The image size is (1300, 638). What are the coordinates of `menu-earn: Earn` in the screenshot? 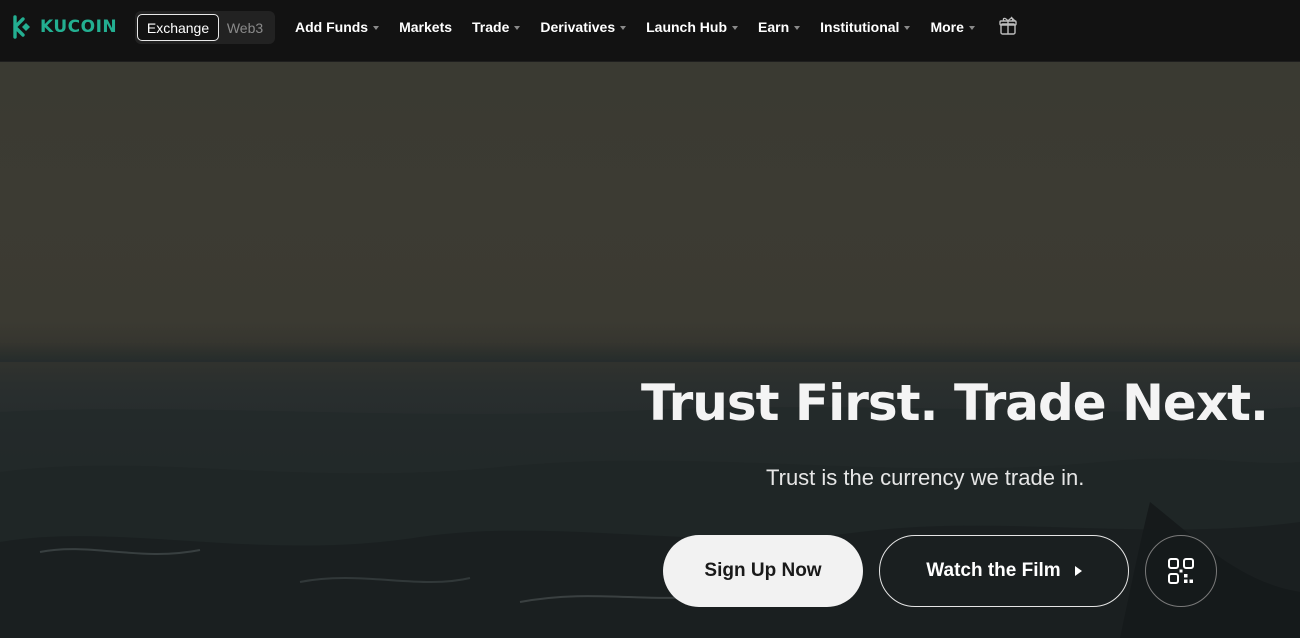 It's located at (779, 27).